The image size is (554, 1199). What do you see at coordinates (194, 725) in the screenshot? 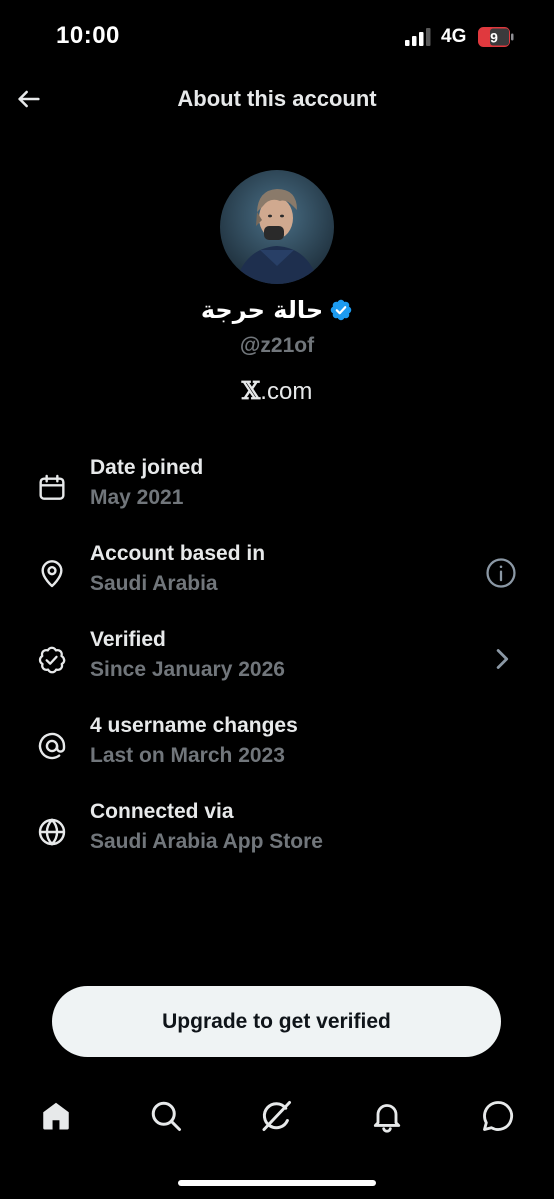
I see `info-title: 4 username changes` at bounding box center [194, 725].